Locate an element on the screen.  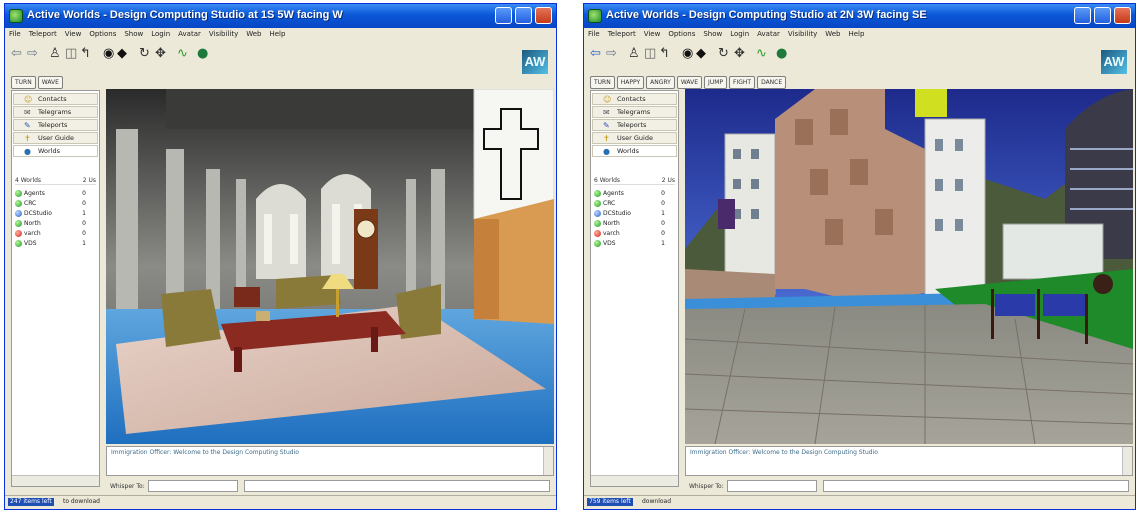
gesture-angry-button: ANGRY is located at coordinates (660, 82).